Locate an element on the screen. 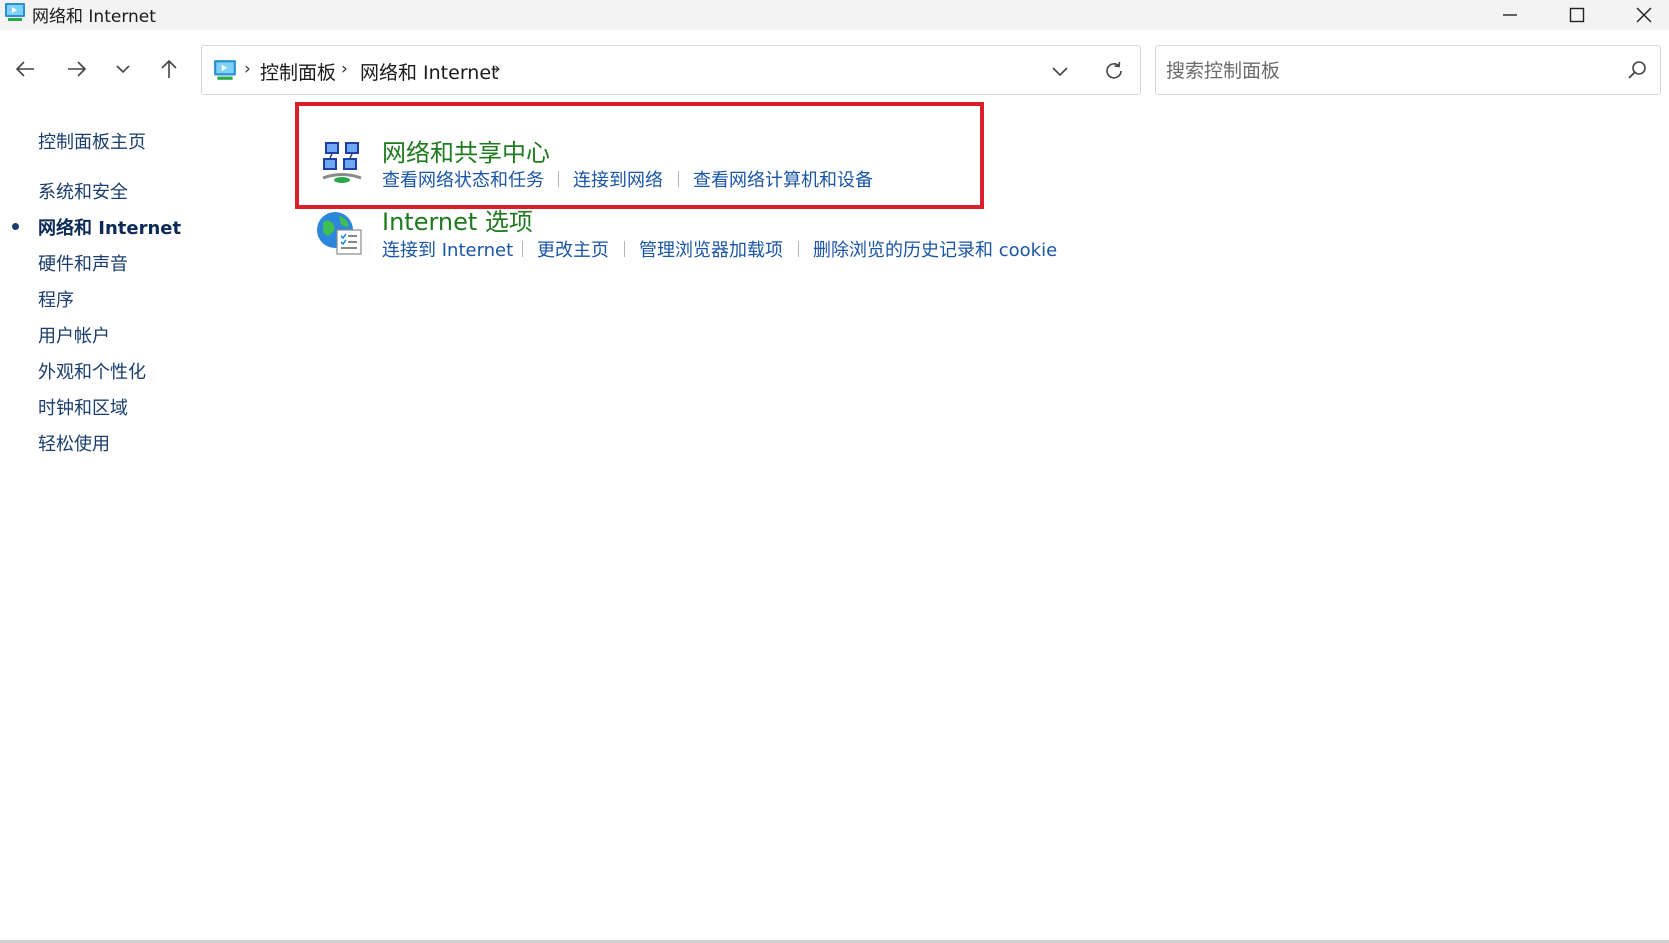 Image resolution: width=1669 pixels, height=943 pixels. search-icon is located at coordinates (1637, 70).